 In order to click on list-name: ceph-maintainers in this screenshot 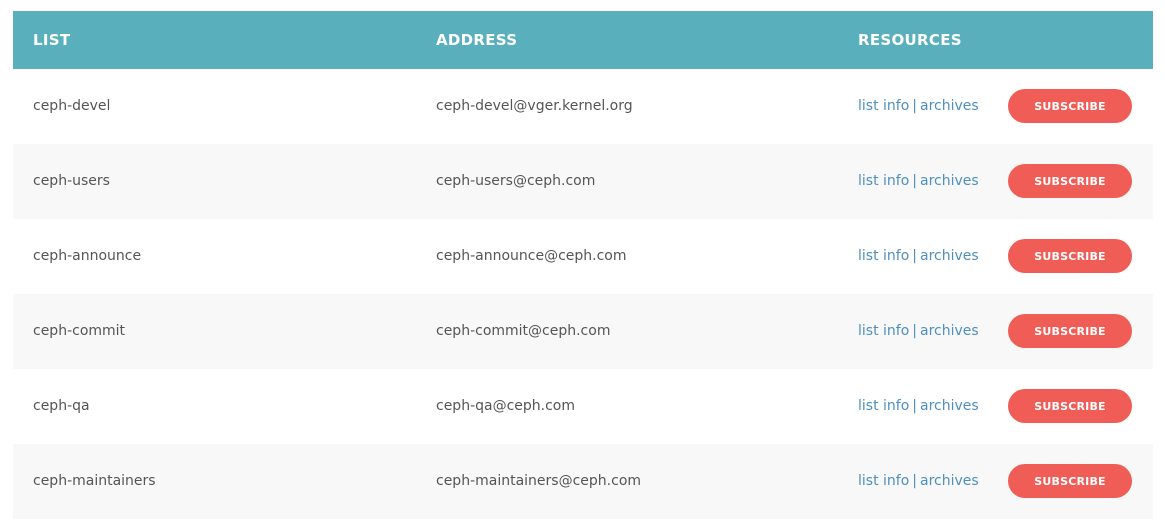, I will do `click(94, 481)`.